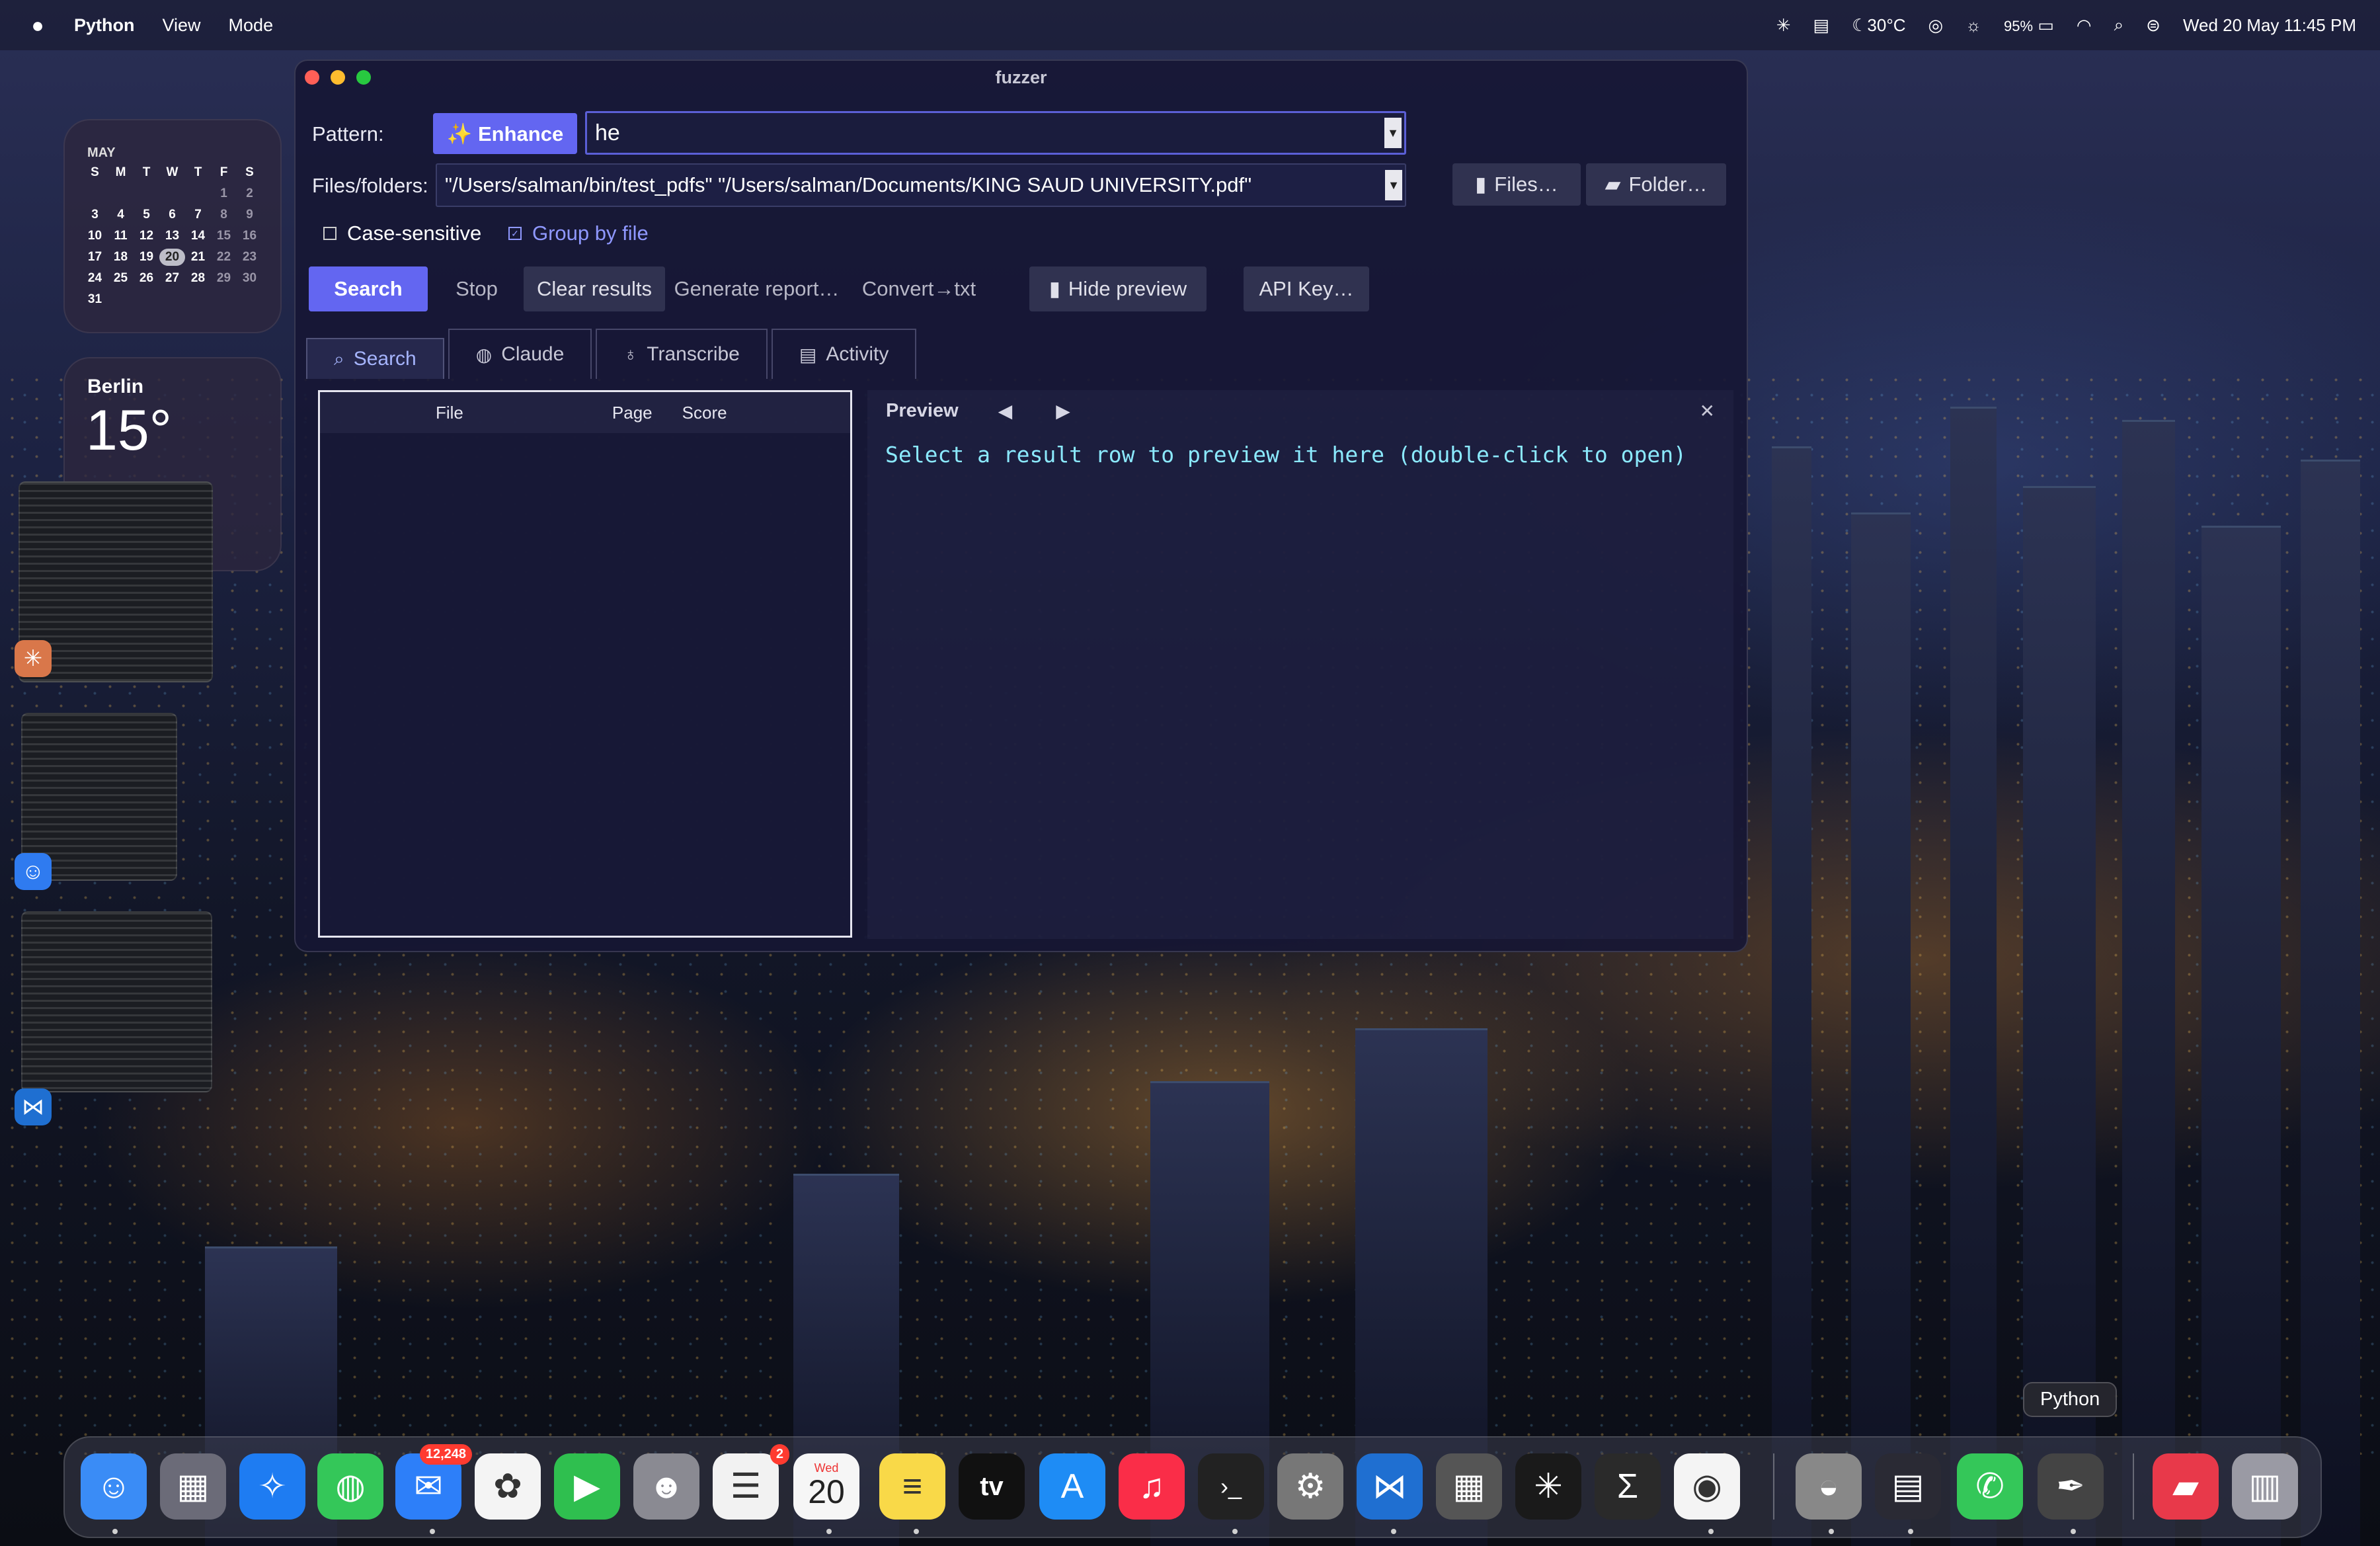 This screenshot has width=2380, height=1546. I want to click on claude-status-icon: ✳, so click(1783, 25).